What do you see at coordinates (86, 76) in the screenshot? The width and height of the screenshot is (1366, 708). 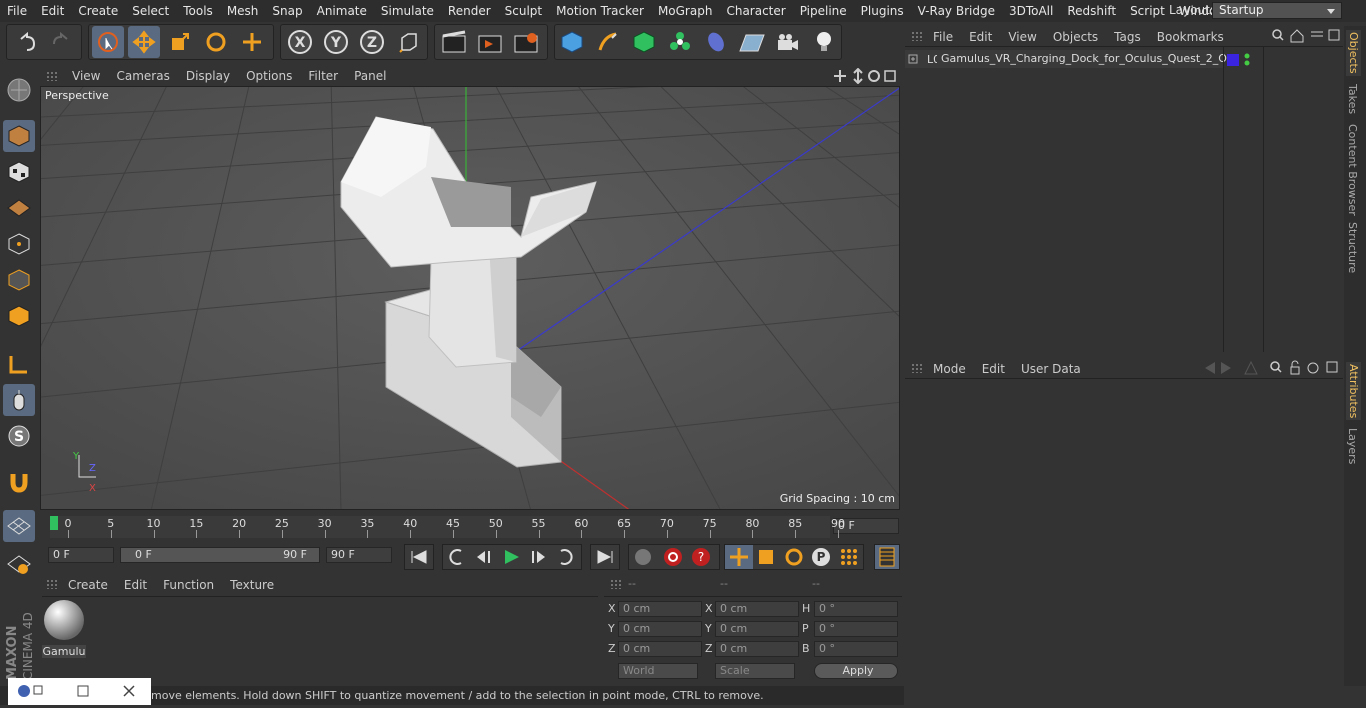 I see `viewport-menu-view: View` at bounding box center [86, 76].